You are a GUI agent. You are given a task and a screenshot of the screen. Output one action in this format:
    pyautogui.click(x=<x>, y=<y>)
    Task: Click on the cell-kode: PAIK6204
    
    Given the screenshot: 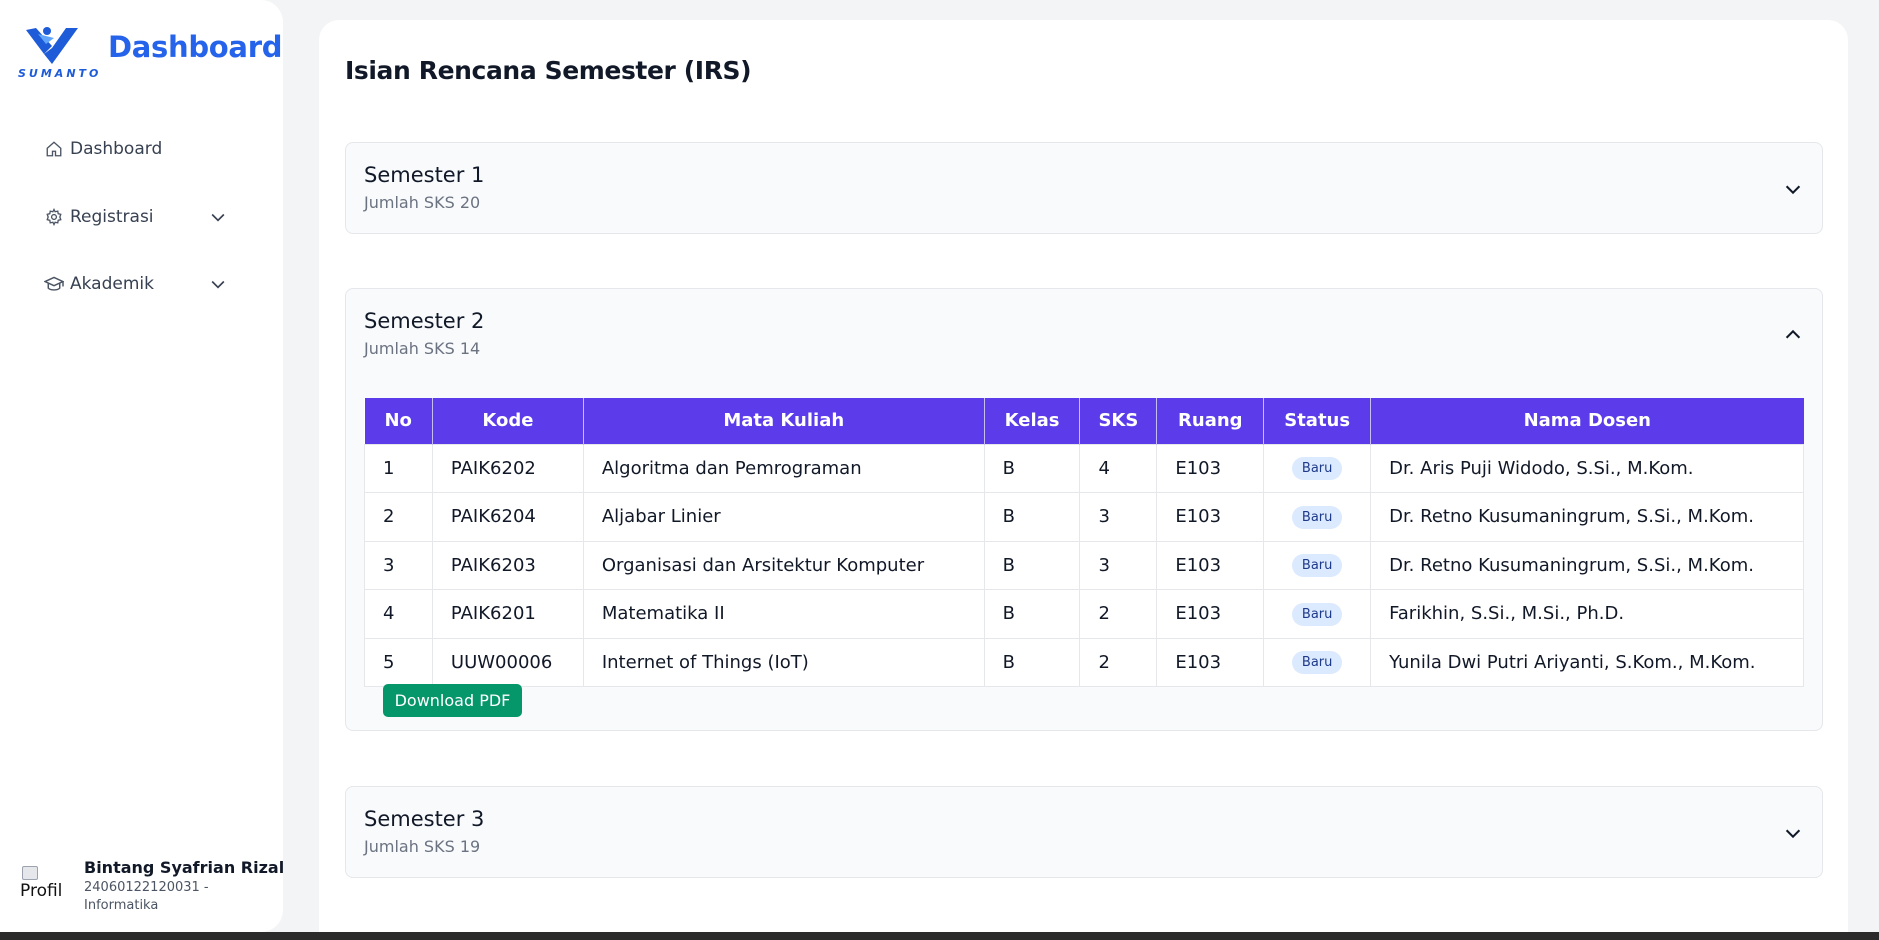 What is the action you would take?
    pyautogui.click(x=507, y=517)
    